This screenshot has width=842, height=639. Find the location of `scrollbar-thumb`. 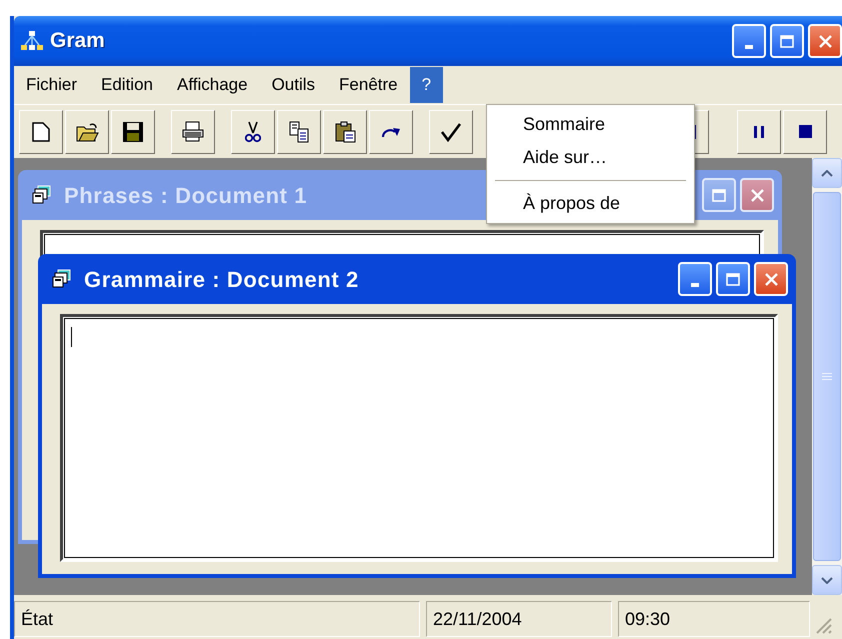

scrollbar-thumb is located at coordinates (827, 376).